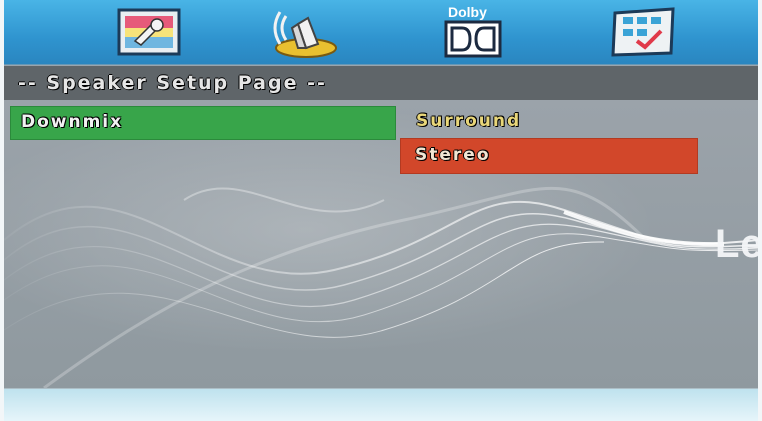 The height and width of the screenshot is (421, 762). I want to click on speaker-setup-icon, so click(303, 32).